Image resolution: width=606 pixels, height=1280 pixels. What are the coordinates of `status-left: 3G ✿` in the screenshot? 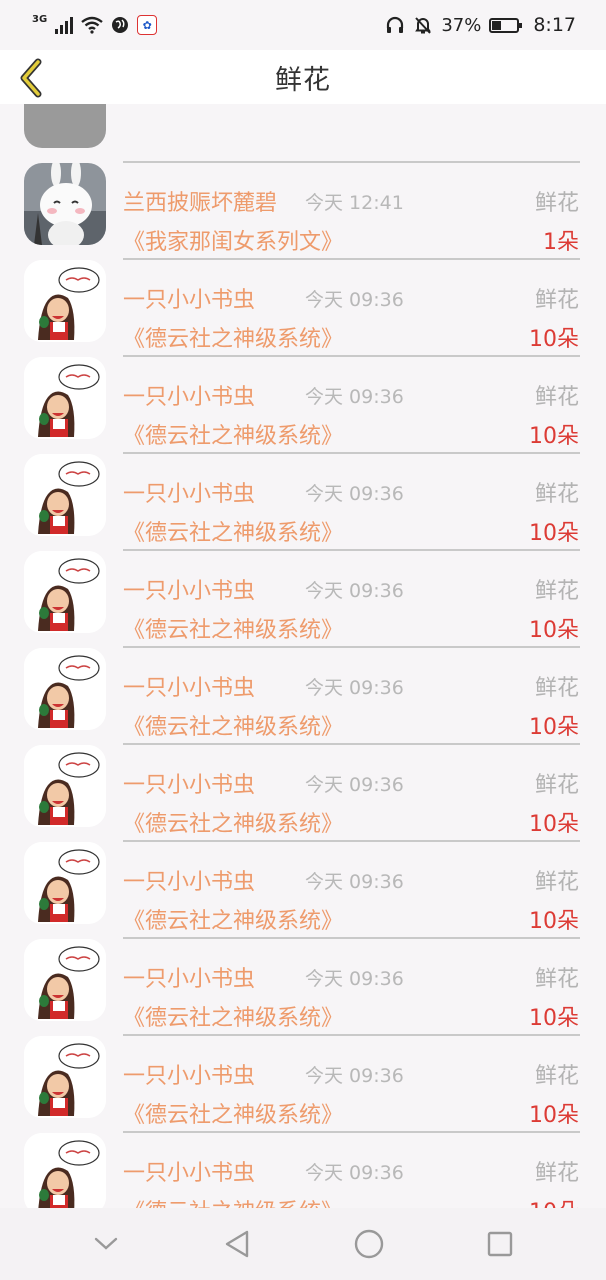 It's located at (95, 24).